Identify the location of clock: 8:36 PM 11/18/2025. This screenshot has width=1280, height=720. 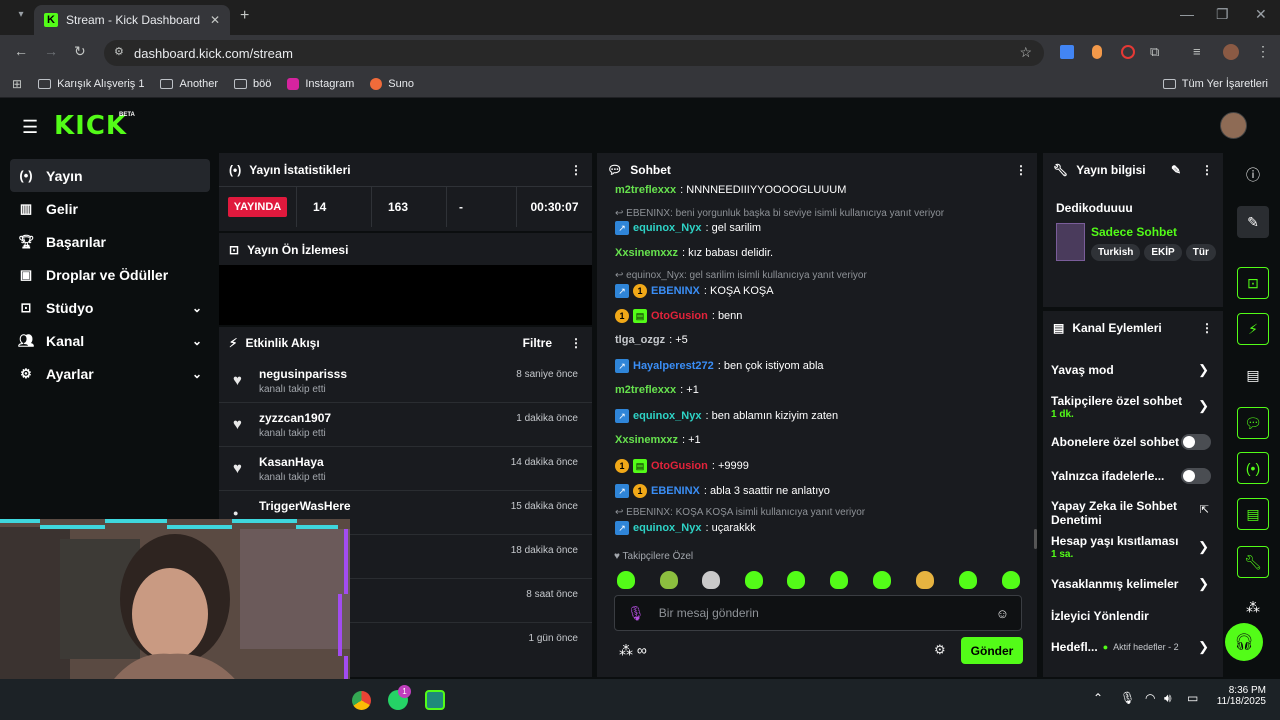
(1238, 696).